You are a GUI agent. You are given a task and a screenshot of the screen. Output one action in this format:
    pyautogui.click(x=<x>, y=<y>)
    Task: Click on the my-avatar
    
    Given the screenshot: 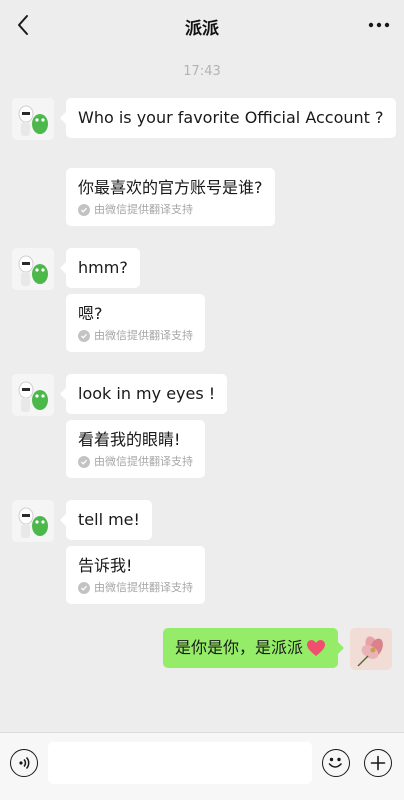 What is the action you would take?
    pyautogui.click(x=371, y=649)
    